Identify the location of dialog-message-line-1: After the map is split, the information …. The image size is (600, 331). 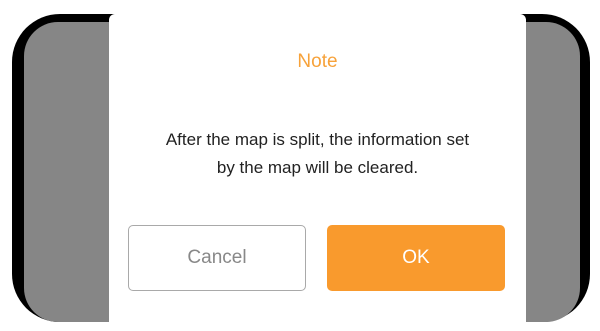
(317, 139).